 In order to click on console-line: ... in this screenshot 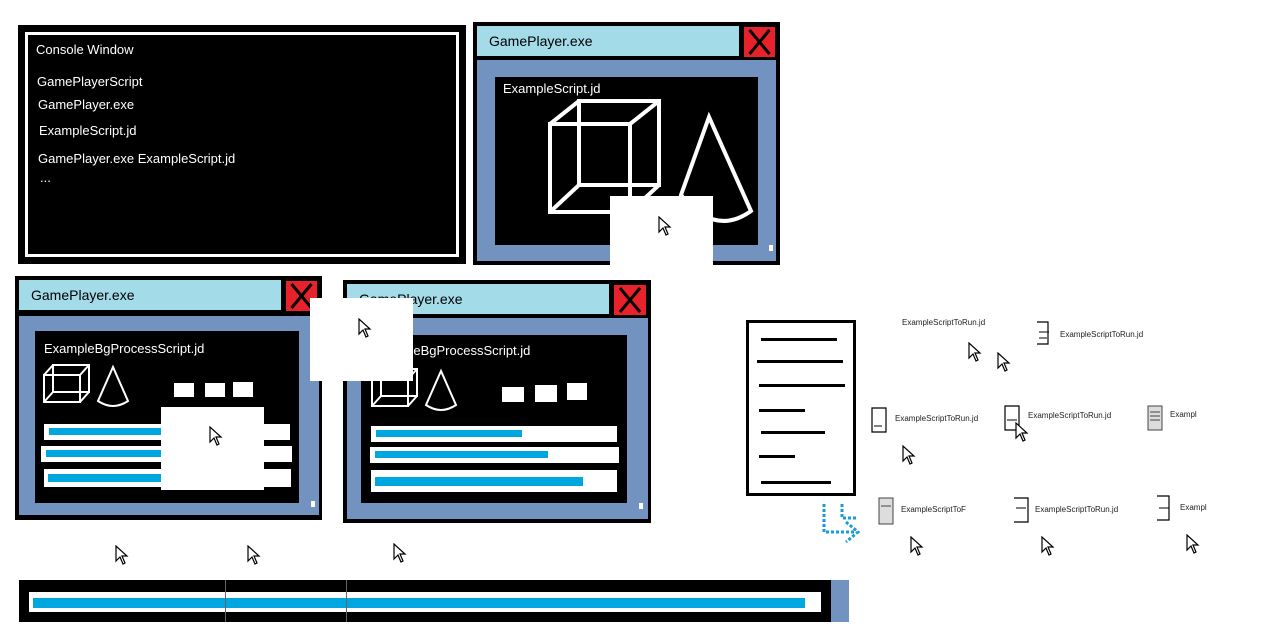, I will do `click(45, 177)`.